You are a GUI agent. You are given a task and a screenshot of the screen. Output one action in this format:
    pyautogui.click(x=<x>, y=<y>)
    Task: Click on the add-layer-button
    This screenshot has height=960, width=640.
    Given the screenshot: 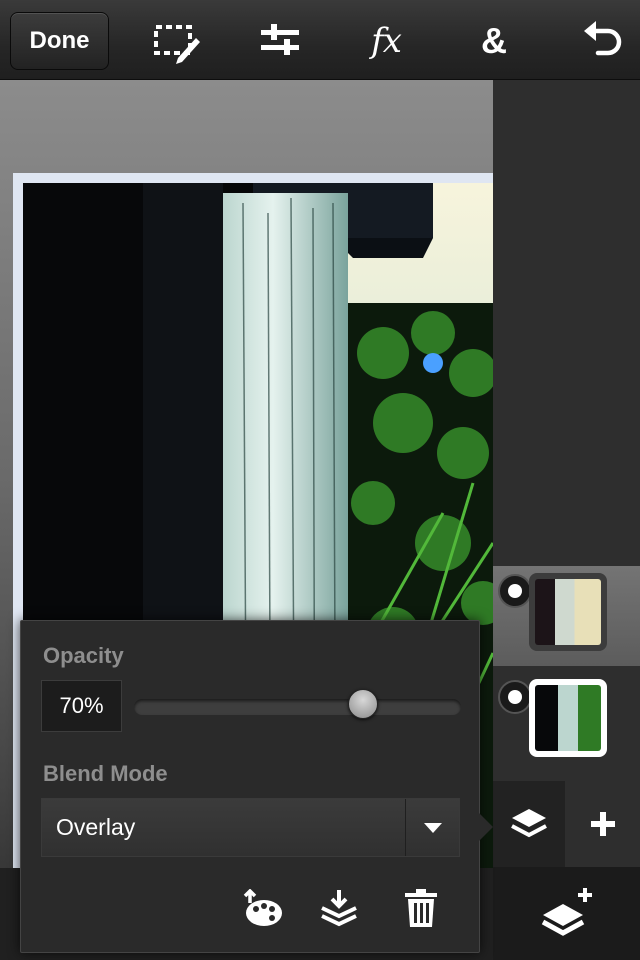 What is the action you would take?
    pyautogui.click(x=566, y=913)
    